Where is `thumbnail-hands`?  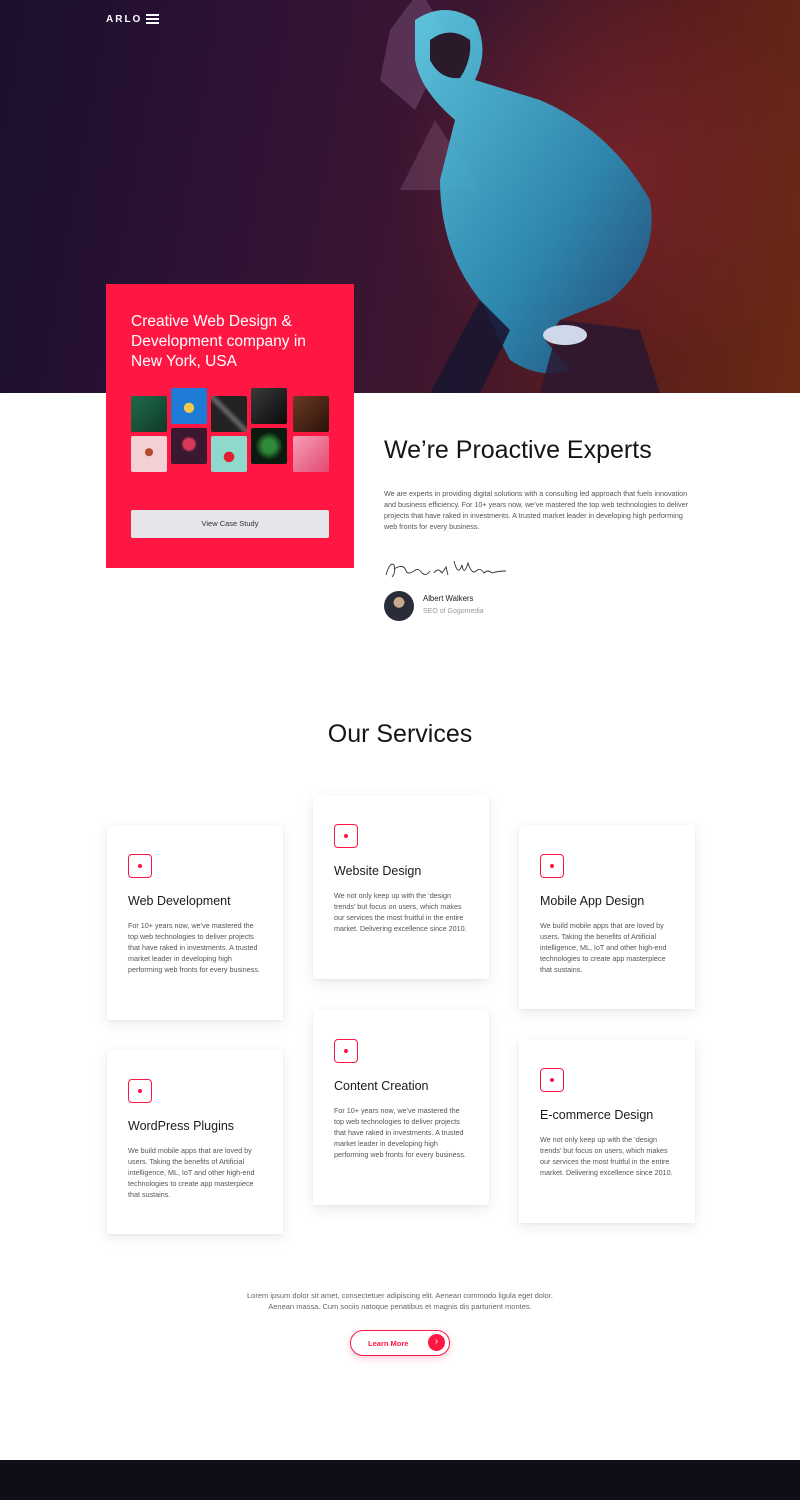 thumbnail-hands is located at coordinates (269, 406).